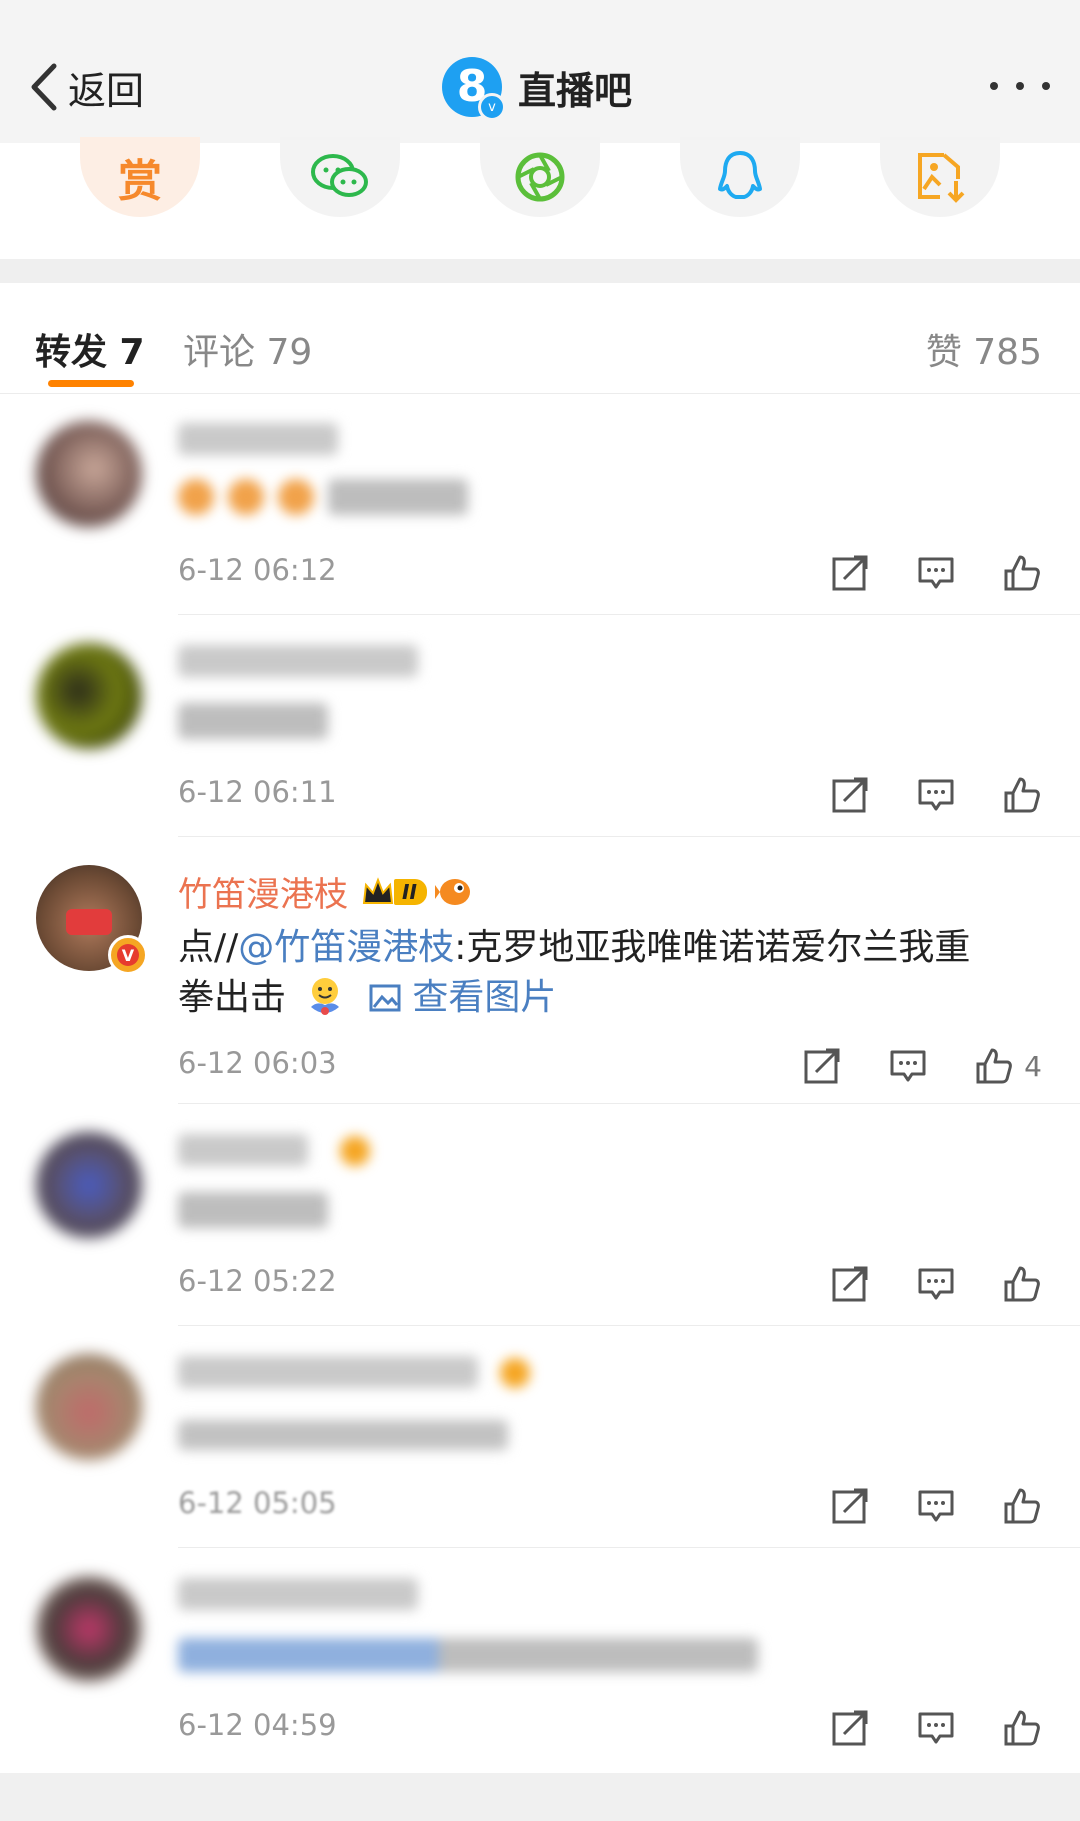 Image resolution: width=1080 pixels, height=1821 pixels. I want to click on verified-icon: V, so click(128, 955).